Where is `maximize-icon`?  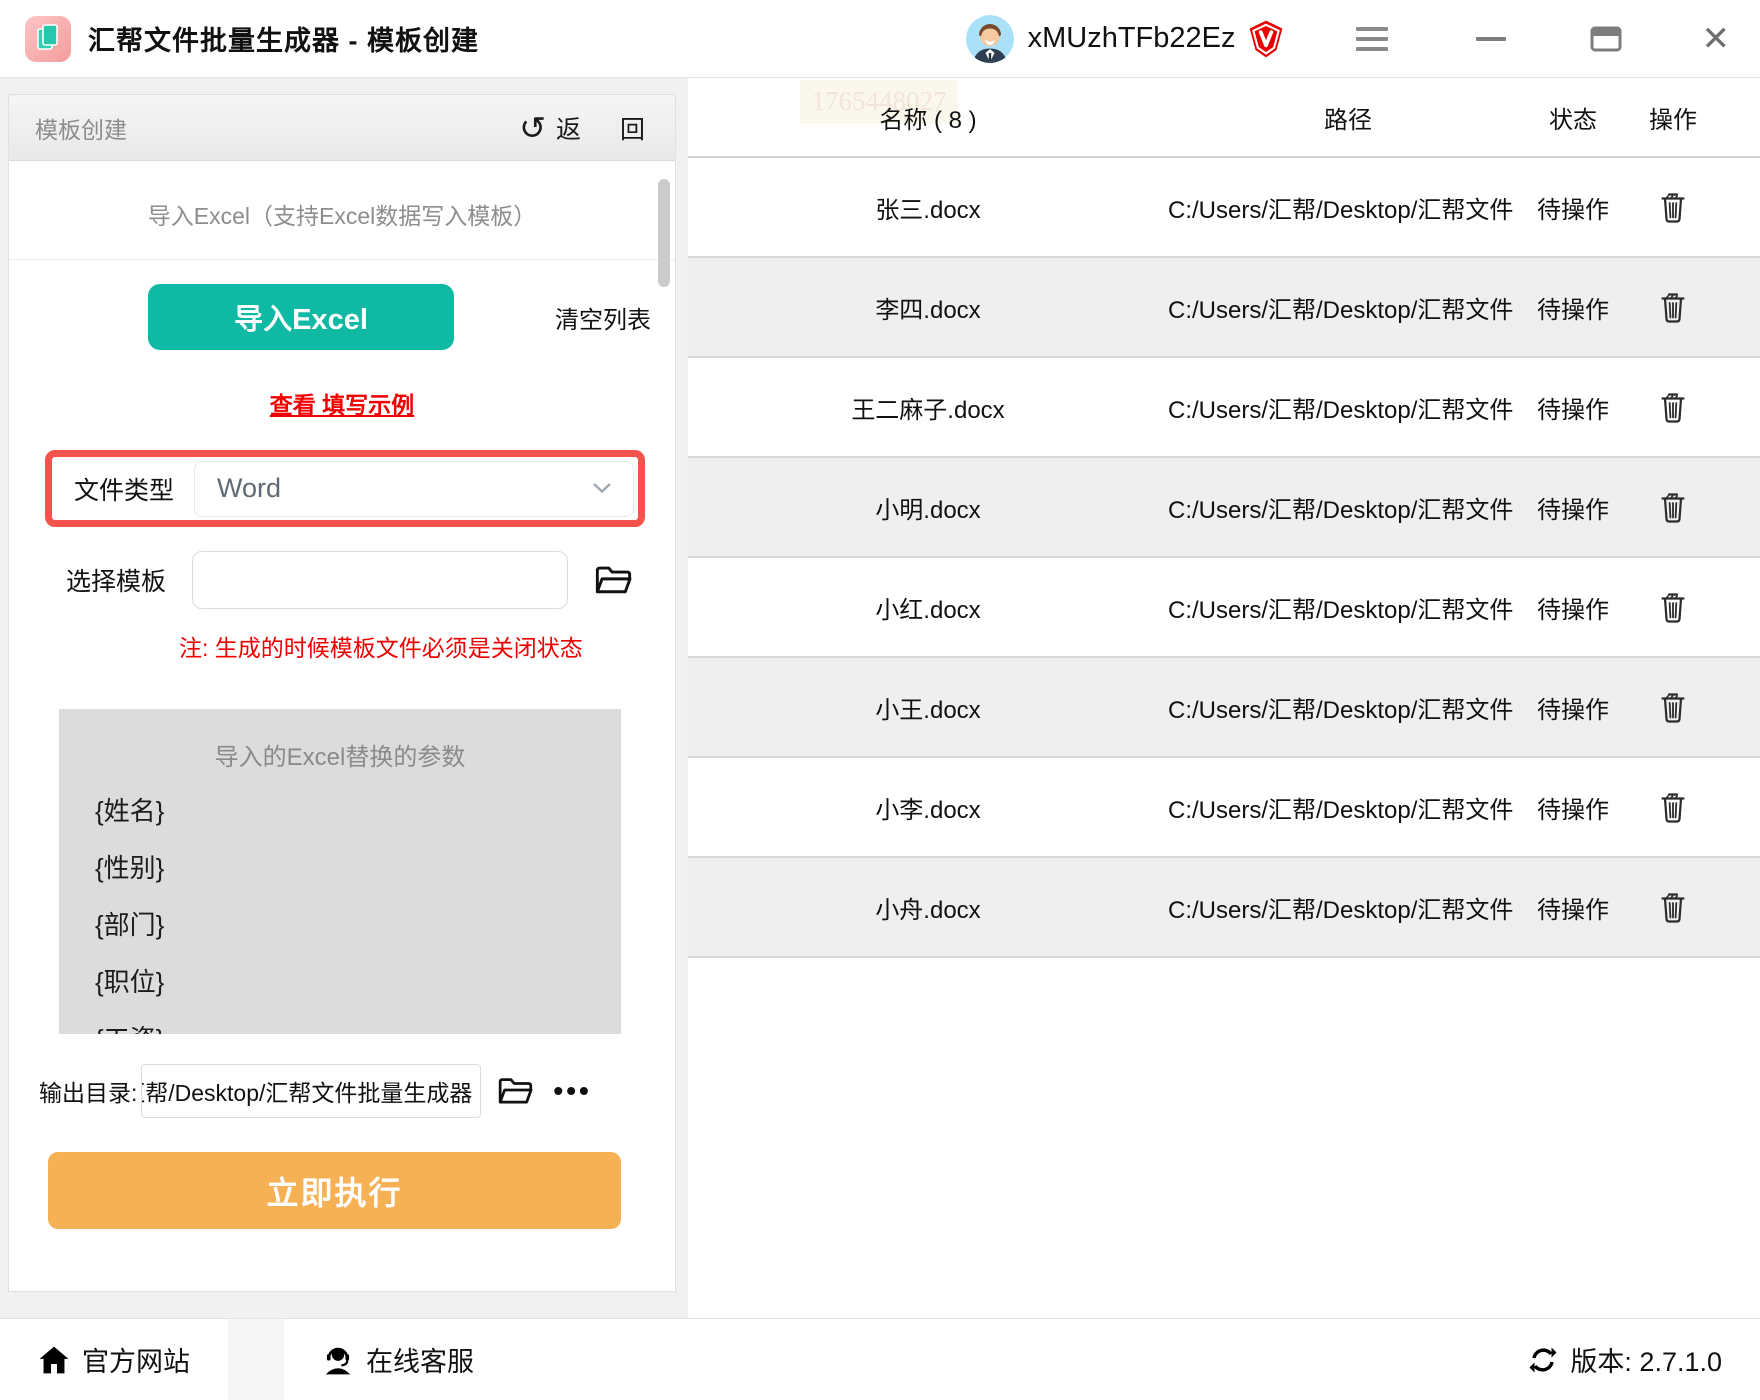 maximize-icon is located at coordinates (1606, 39).